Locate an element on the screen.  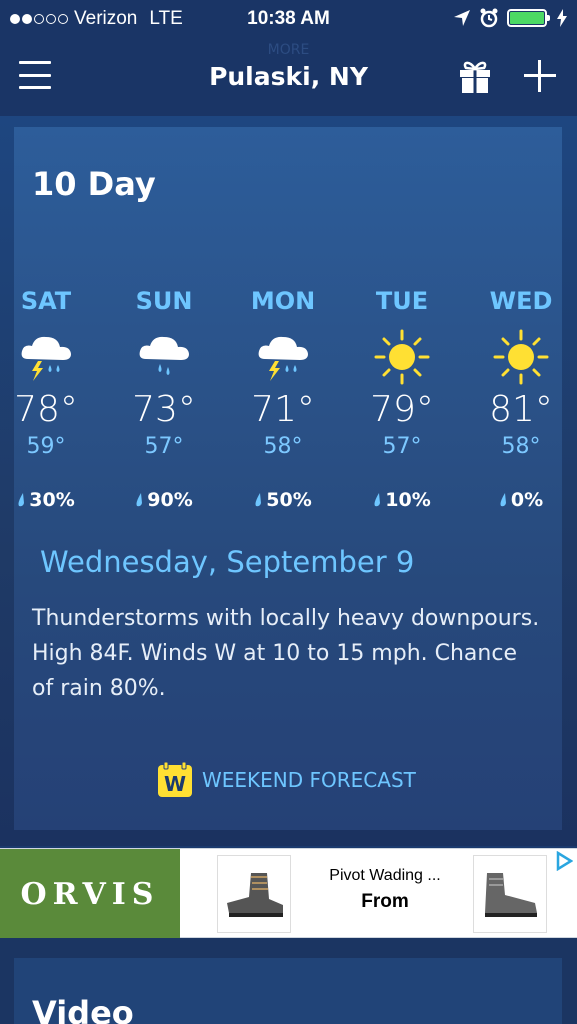
ad-choices-icon is located at coordinates (564, 861).